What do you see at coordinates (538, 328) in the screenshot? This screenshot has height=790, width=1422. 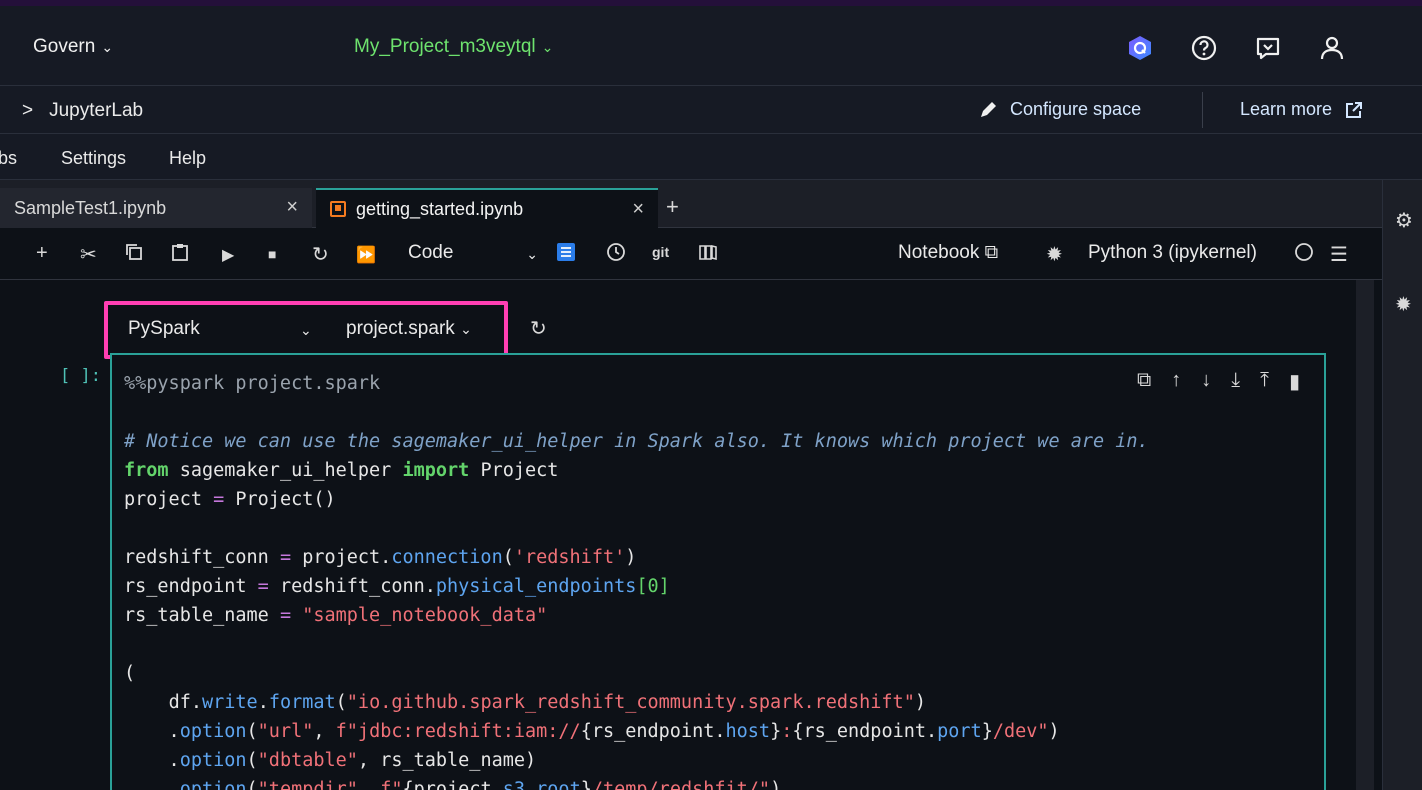 I see `refresh-icon: ↻` at bounding box center [538, 328].